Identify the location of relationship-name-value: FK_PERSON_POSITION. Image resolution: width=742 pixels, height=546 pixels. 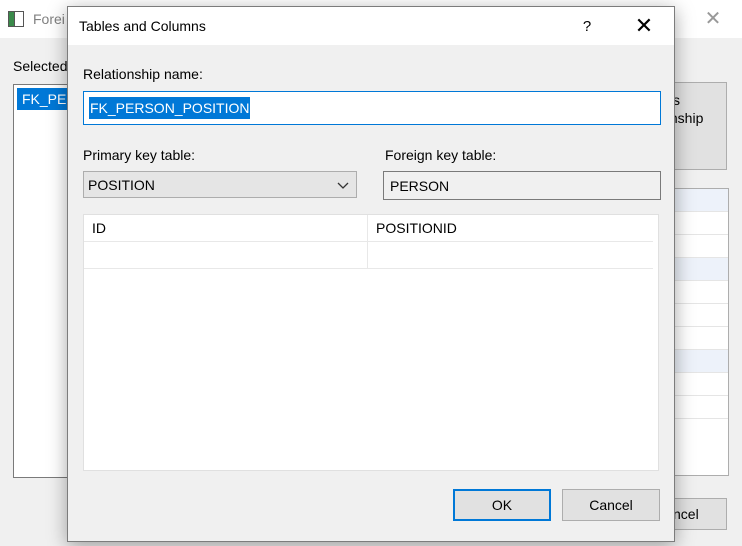
(170, 108).